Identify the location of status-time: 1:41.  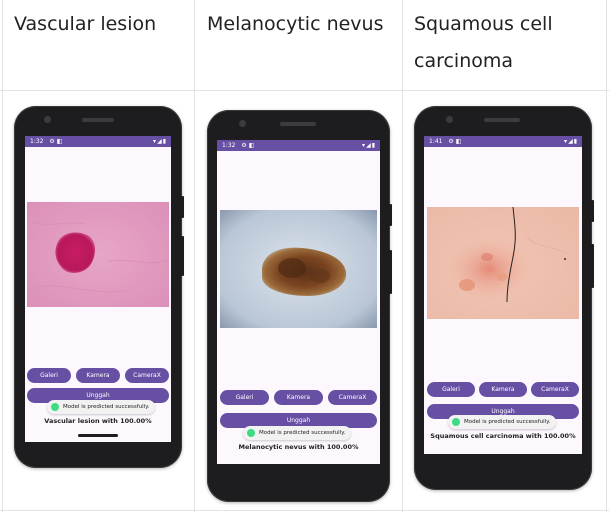
(436, 141).